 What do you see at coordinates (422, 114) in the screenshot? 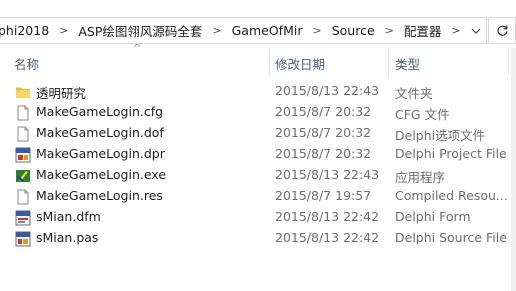
I see `file-type: CFG 文件` at bounding box center [422, 114].